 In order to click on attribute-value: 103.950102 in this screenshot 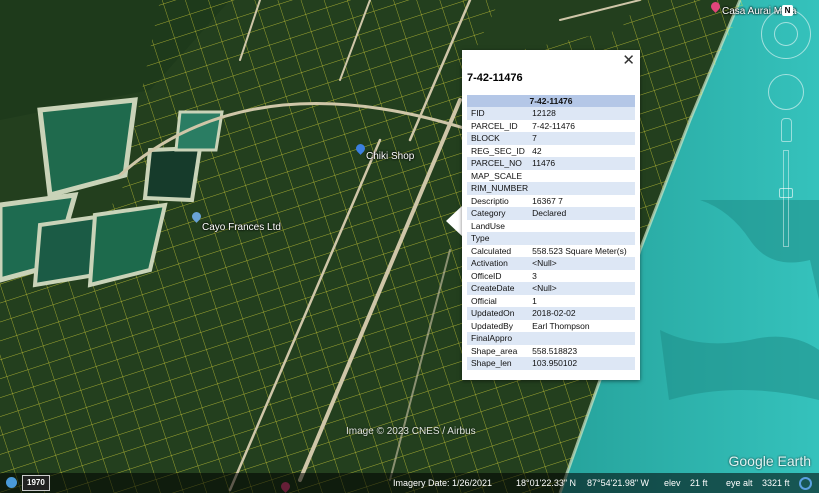, I will do `click(581, 363)`.